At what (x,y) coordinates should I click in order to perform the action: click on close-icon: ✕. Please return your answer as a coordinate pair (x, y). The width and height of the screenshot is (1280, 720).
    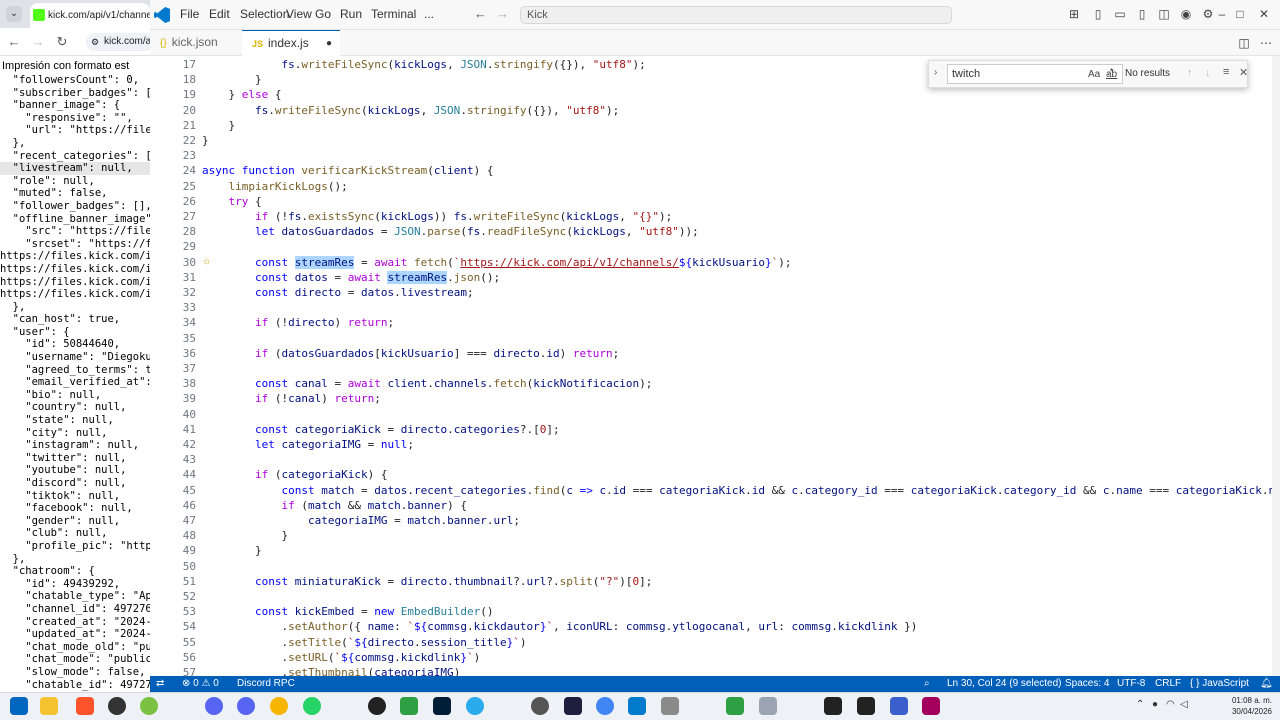
    Looking at the image, I should click on (1264, 14).